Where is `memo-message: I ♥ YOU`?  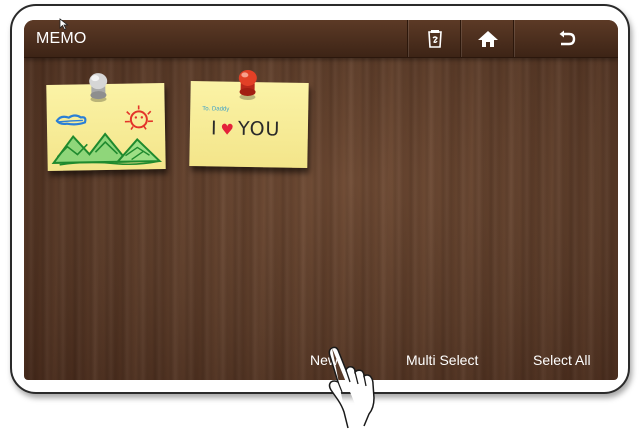
memo-message: I ♥ YOU is located at coordinates (246, 128).